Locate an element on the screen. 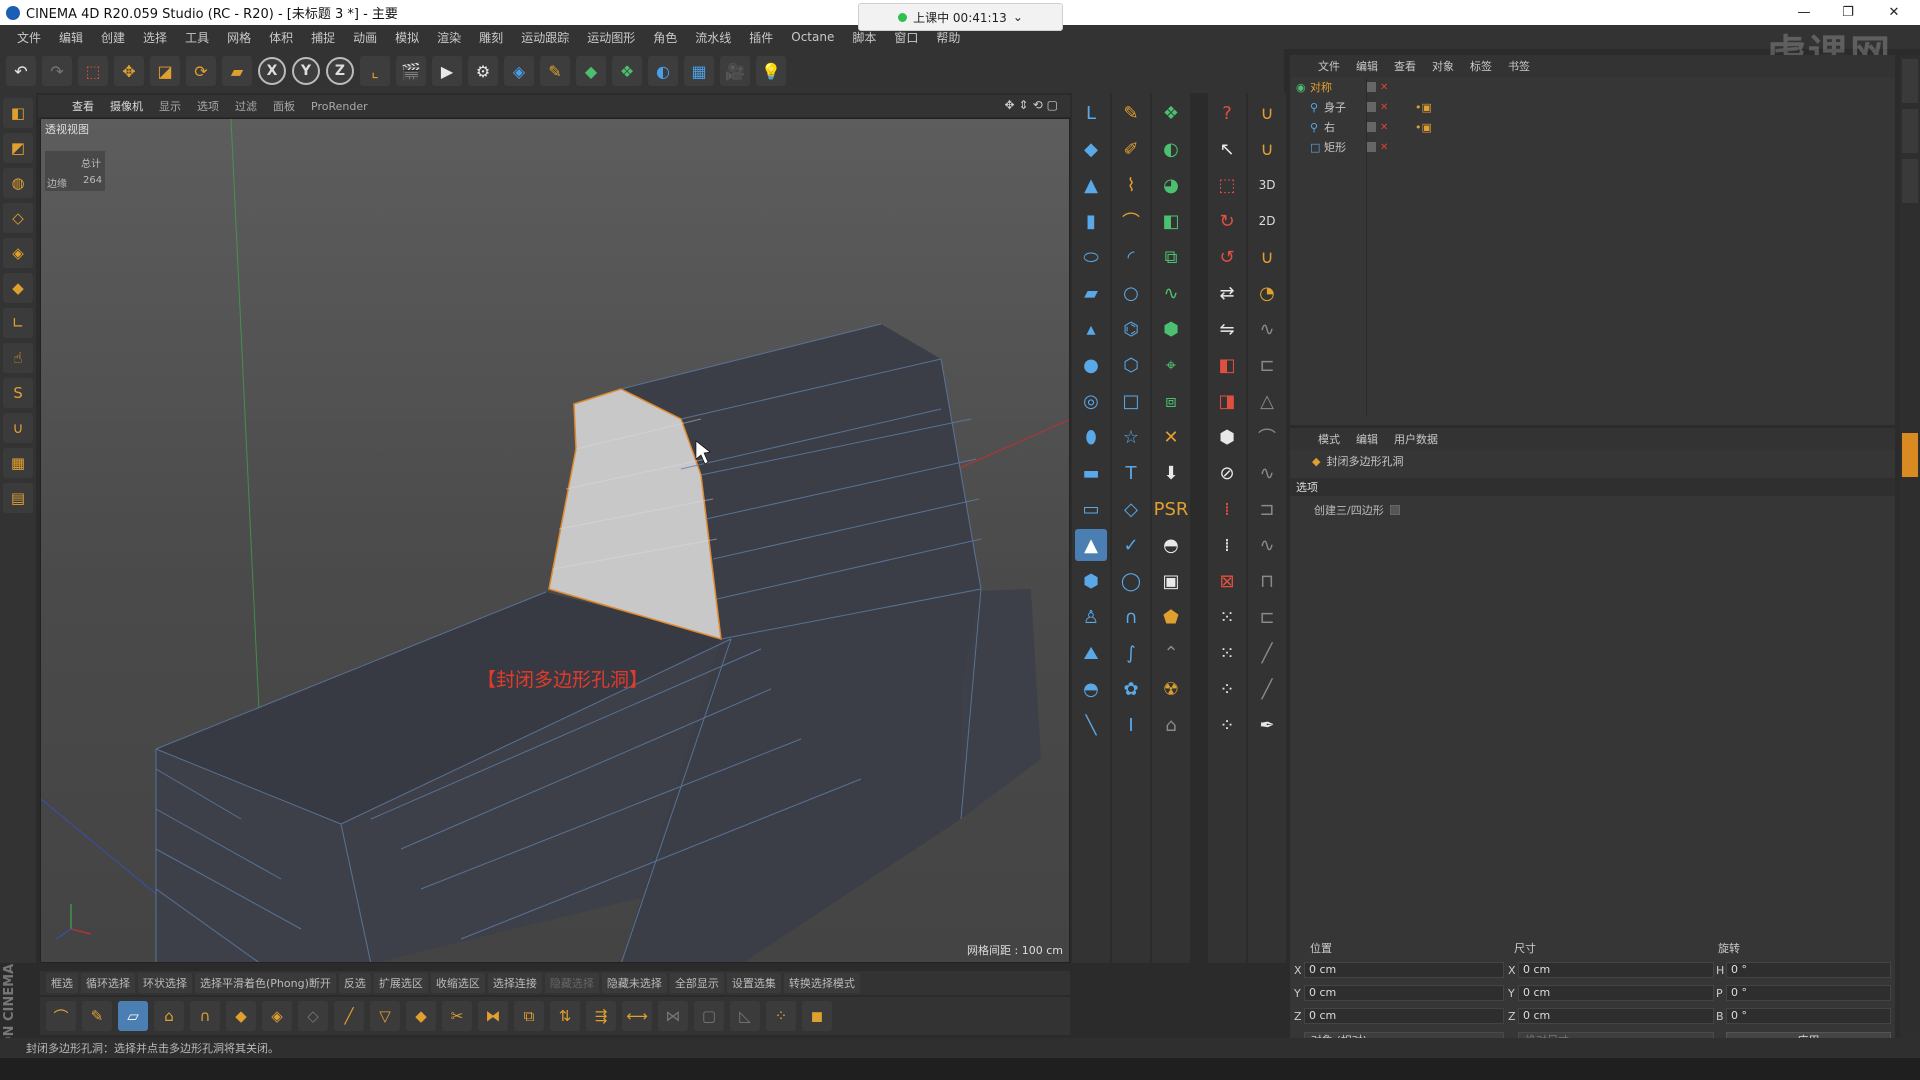 The height and width of the screenshot is (1080, 1920). selection-tool-button: 全部显示 is located at coordinates (696, 983).